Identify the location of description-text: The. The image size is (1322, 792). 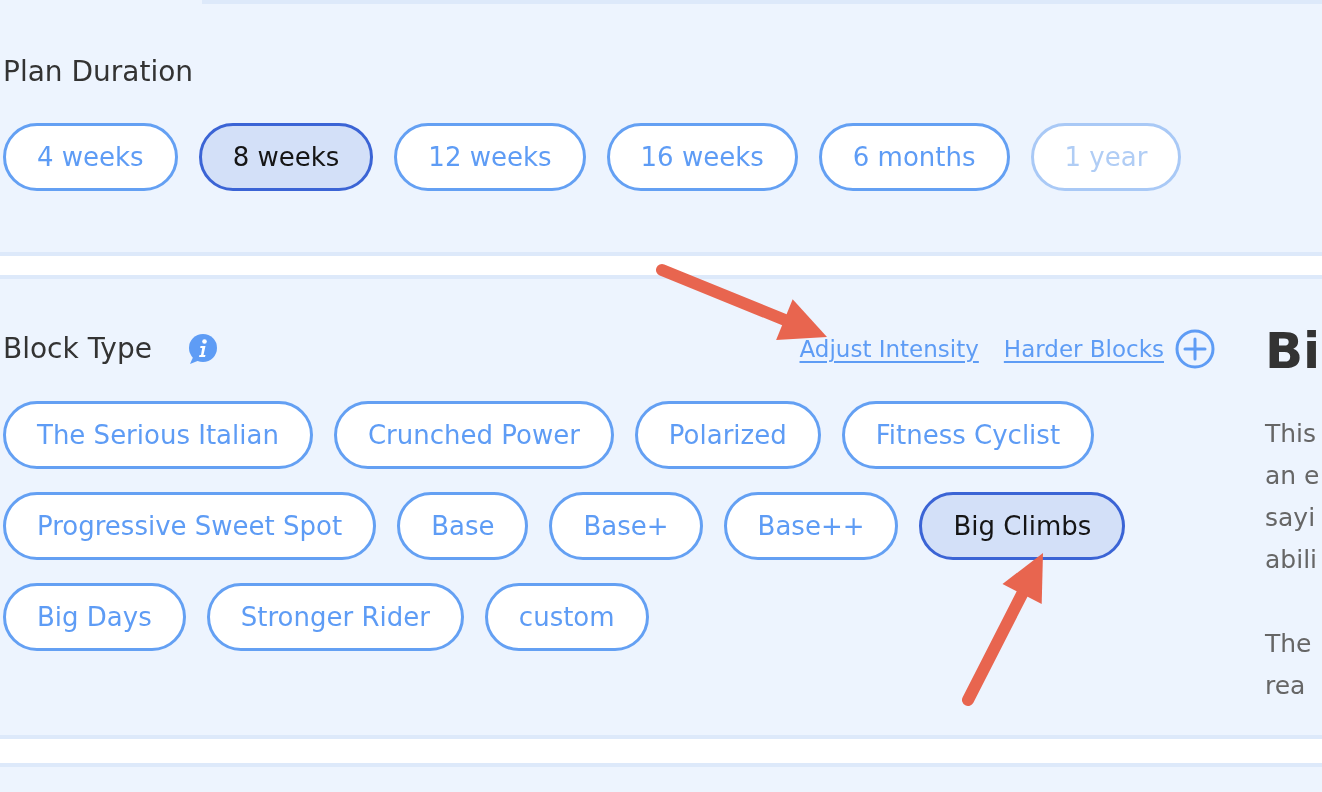
(1288, 644).